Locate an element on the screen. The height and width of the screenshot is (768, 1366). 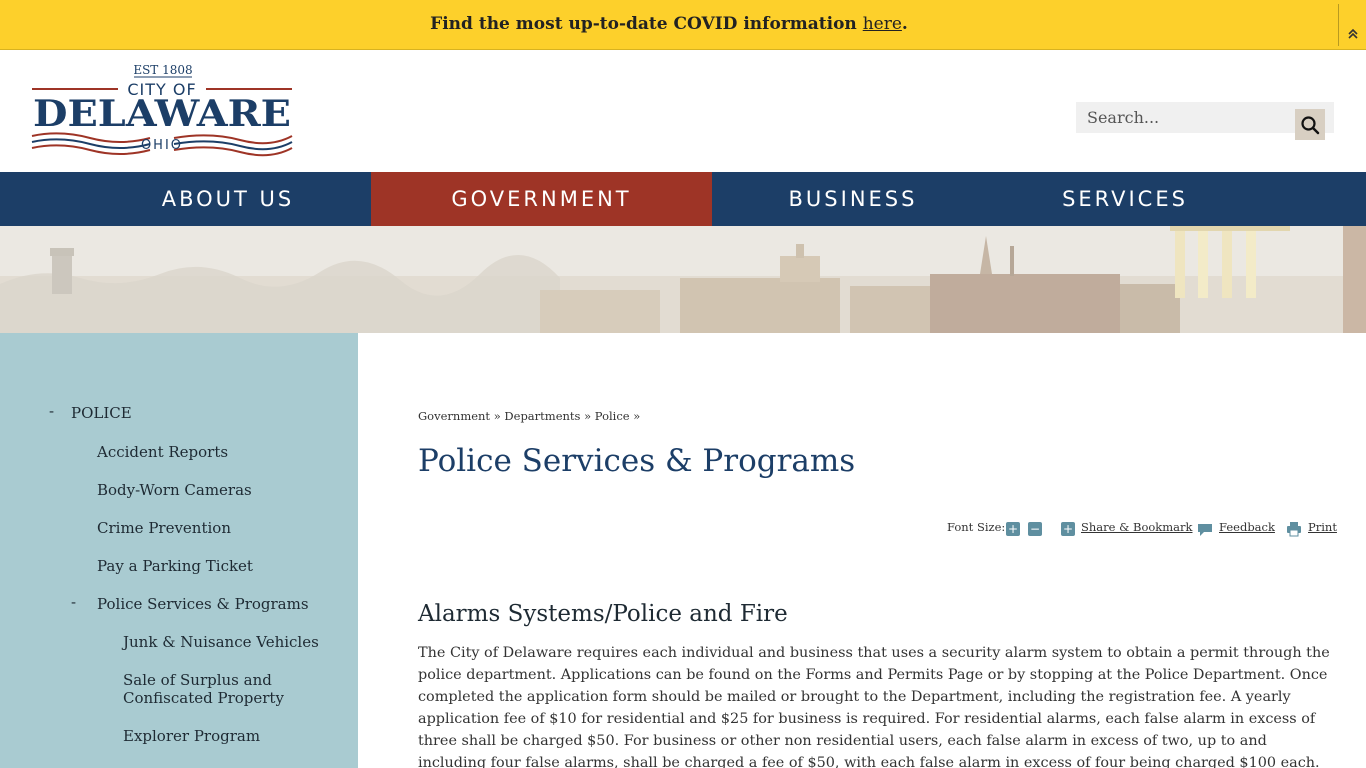
font-size-label: Font Size: is located at coordinates (976, 527).